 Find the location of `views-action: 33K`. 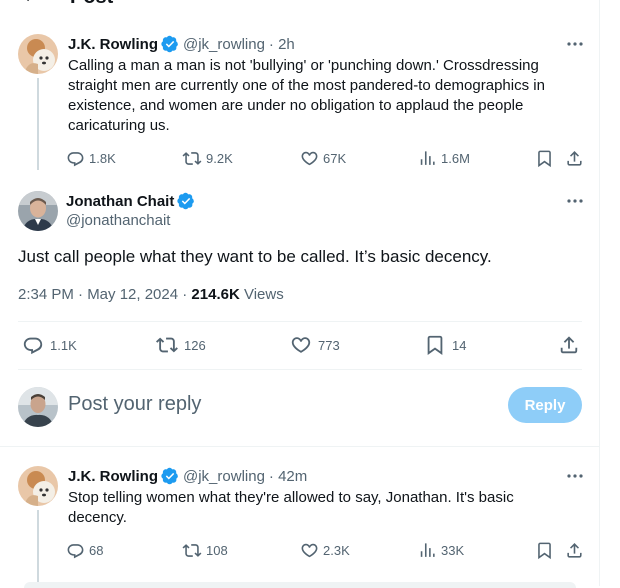

views-action: 33K is located at coordinates (441, 550).